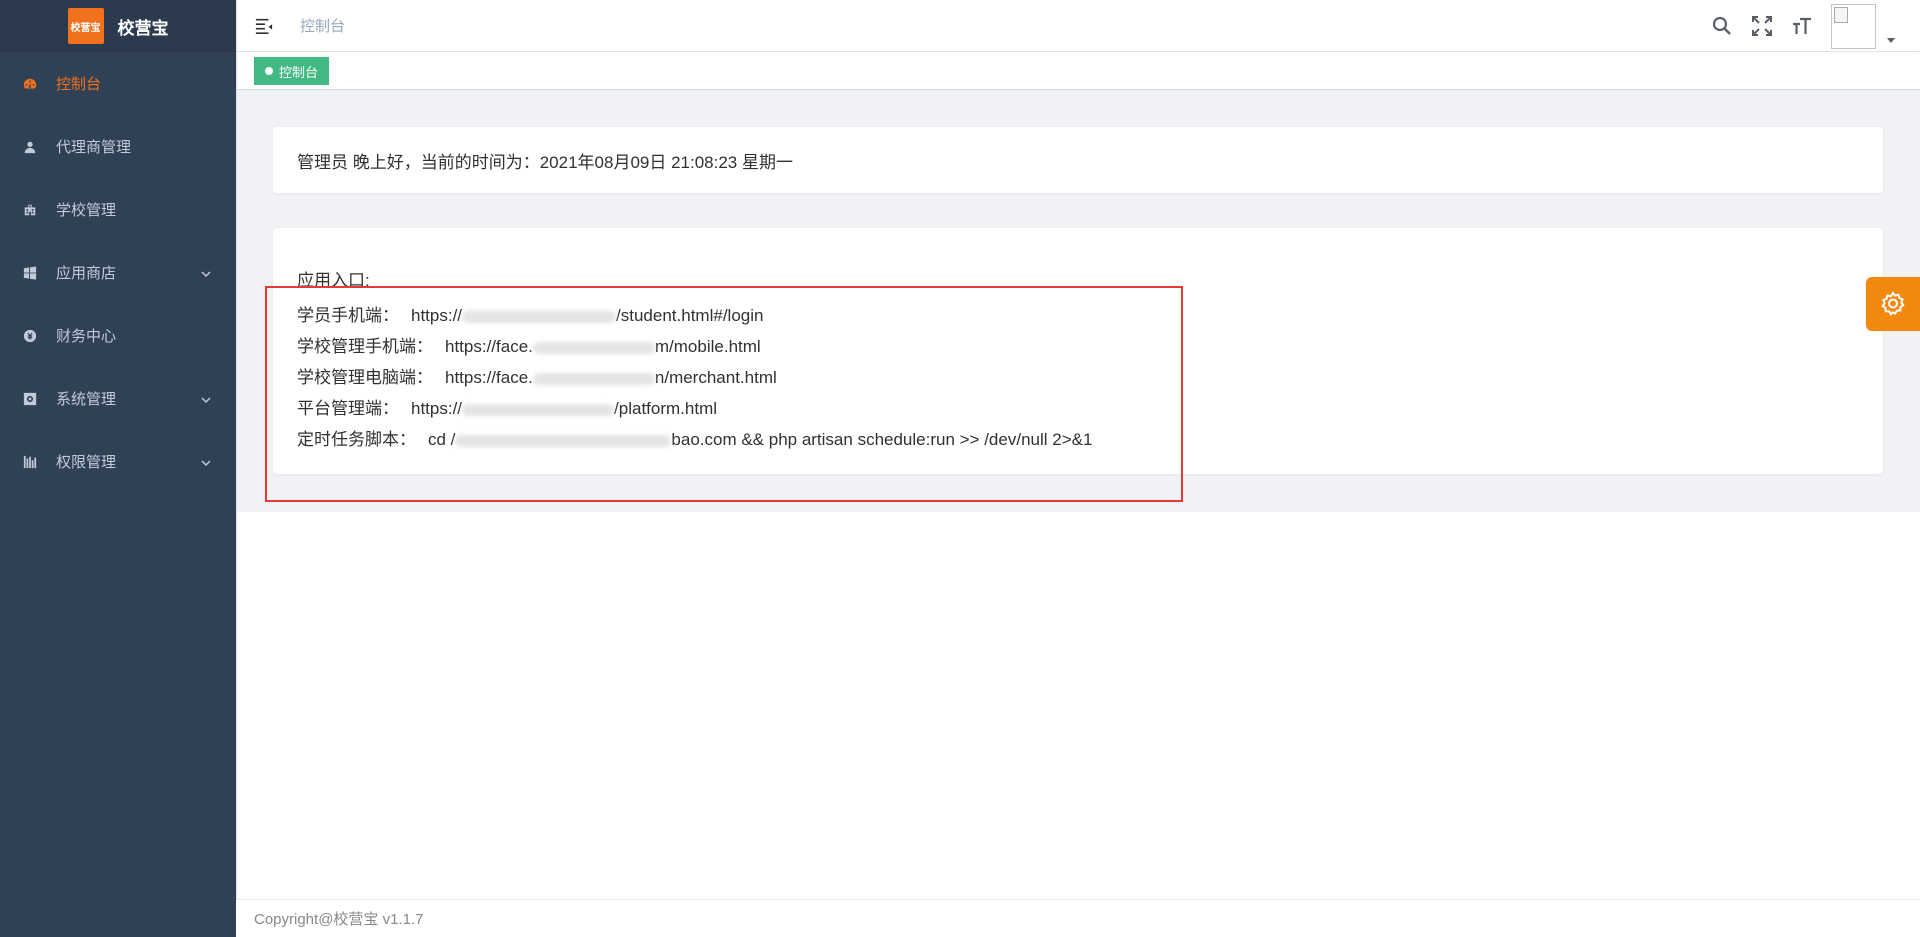  Describe the element at coordinates (269, 71) in the screenshot. I see `active-dot-icon` at that location.